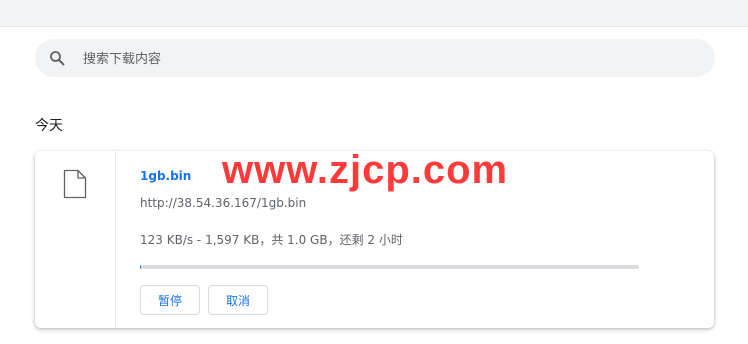  What do you see at coordinates (75, 184) in the screenshot?
I see `file-icon` at bounding box center [75, 184].